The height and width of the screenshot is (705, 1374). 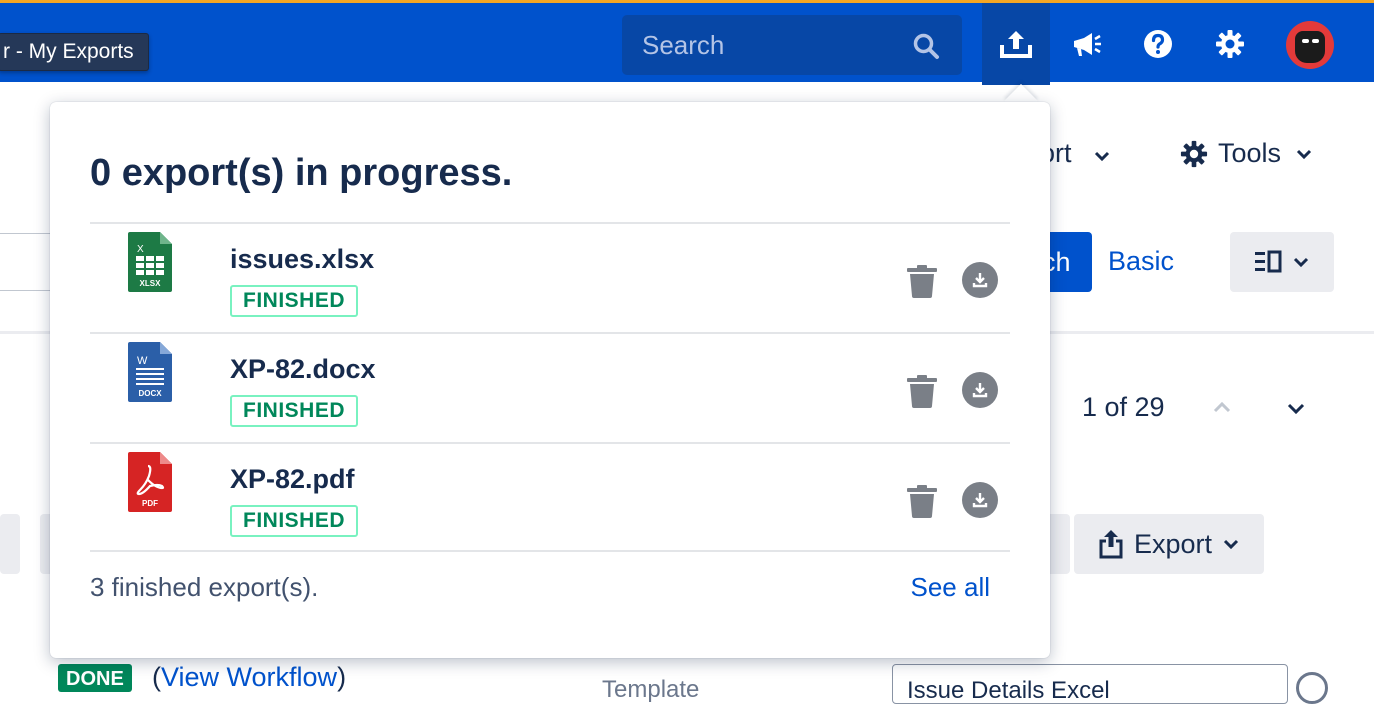 I want to click on export-button: Export, so click(x=1169, y=544).